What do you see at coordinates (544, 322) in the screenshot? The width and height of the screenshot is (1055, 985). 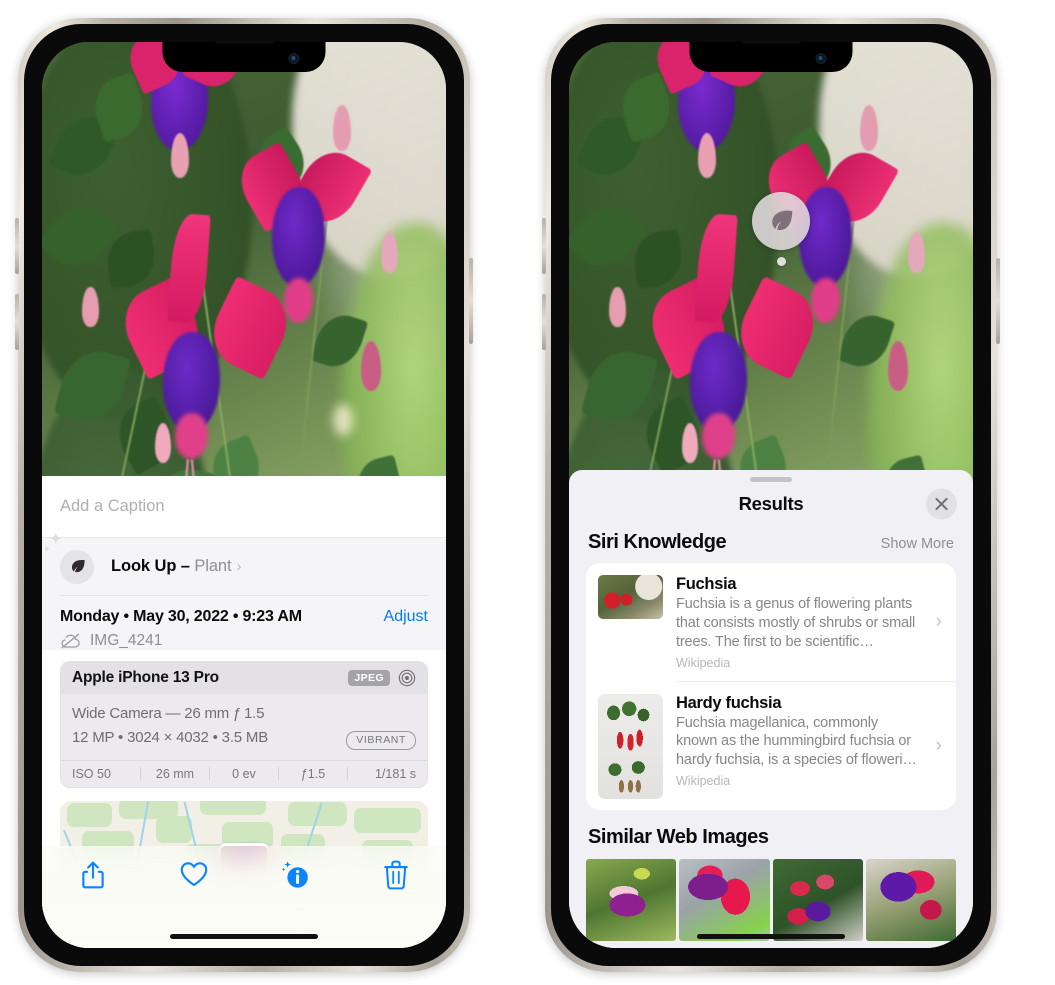 I see `volume-down-button-right` at bounding box center [544, 322].